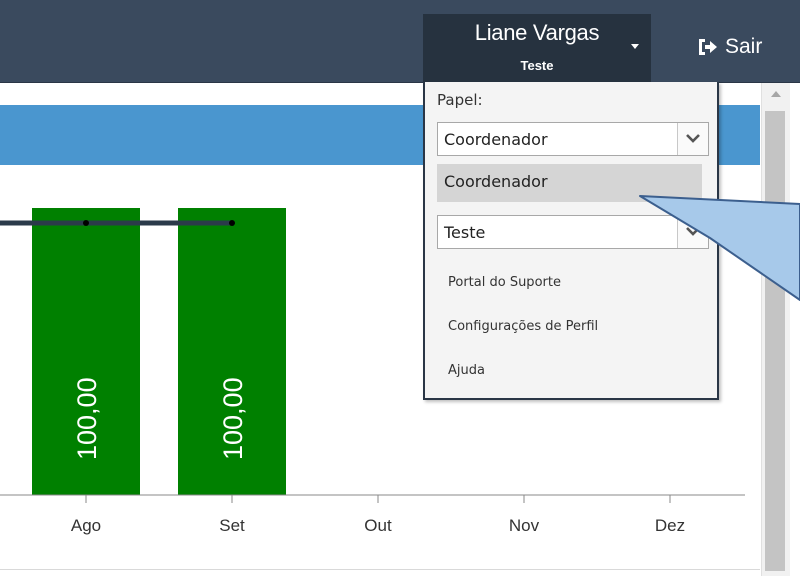 The width and height of the screenshot is (800, 576). What do you see at coordinates (465, 232) in the screenshot?
I see `organization-select-value: Teste` at bounding box center [465, 232].